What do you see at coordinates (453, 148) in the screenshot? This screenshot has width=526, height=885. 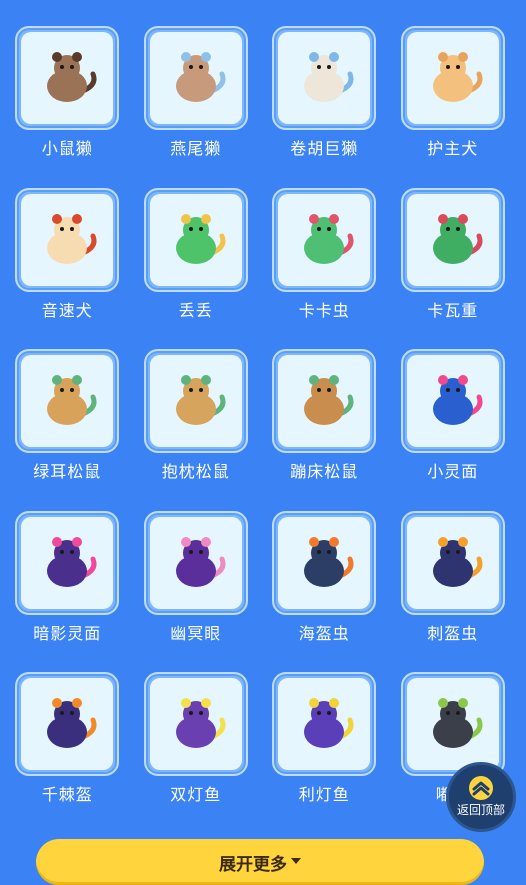 I see `creature-name: 护主犬` at bounding box center [453, 148].